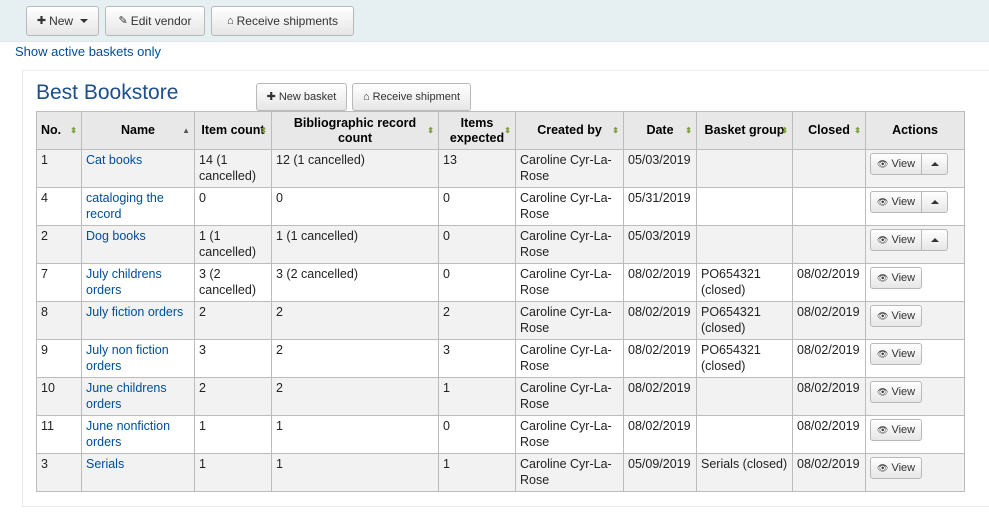 This screenshot has height=512, width=989. What do you see at coordinates (282, 21) in the screenshot?
I see `receive-shipments-button: ⌂ Receive shipments` at bounding box center [282, 21].